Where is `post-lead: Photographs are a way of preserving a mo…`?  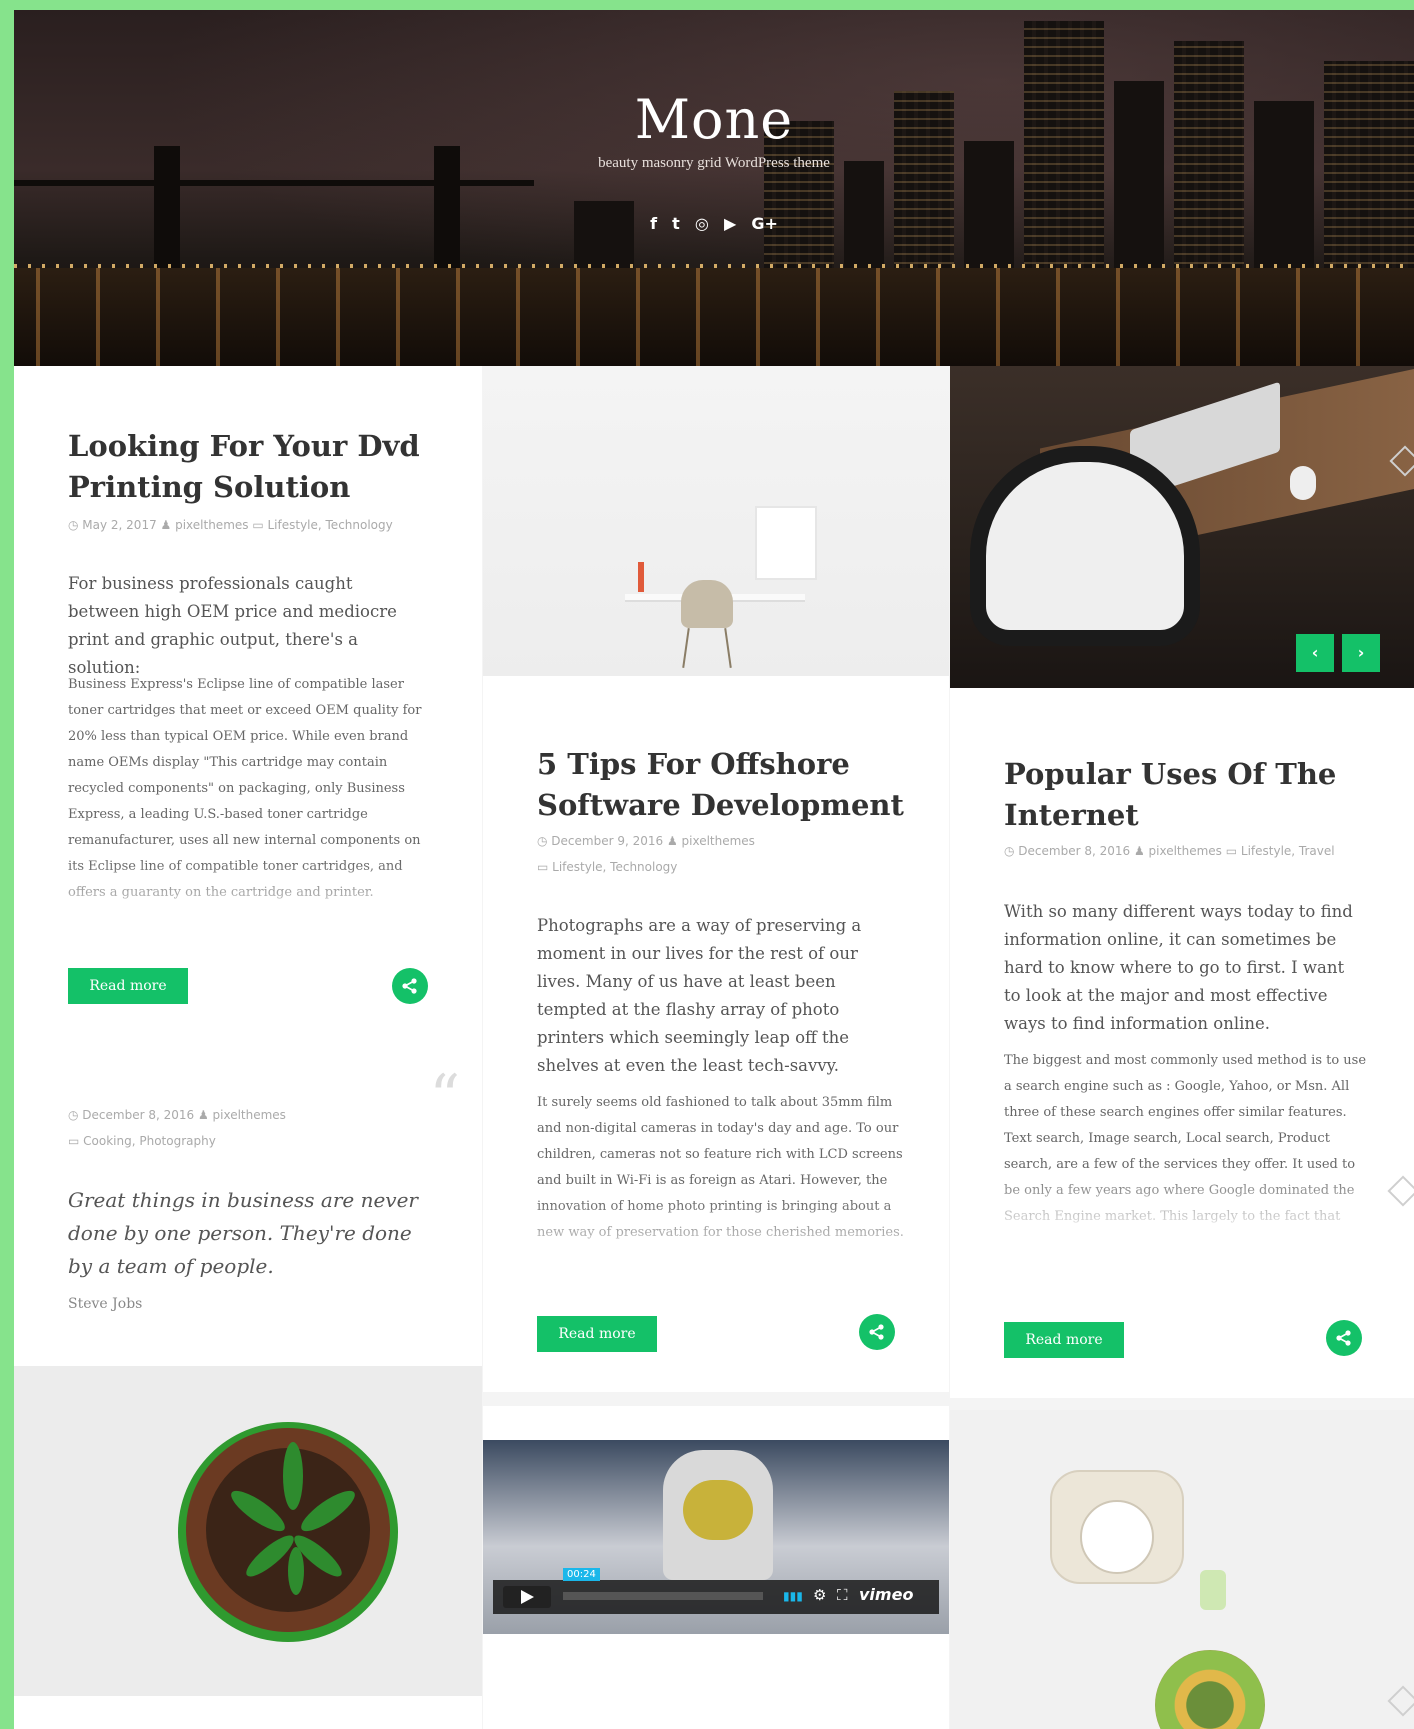
post-lead: Photographs are a way of preserving a mo… is located at coordinates (699, 995).